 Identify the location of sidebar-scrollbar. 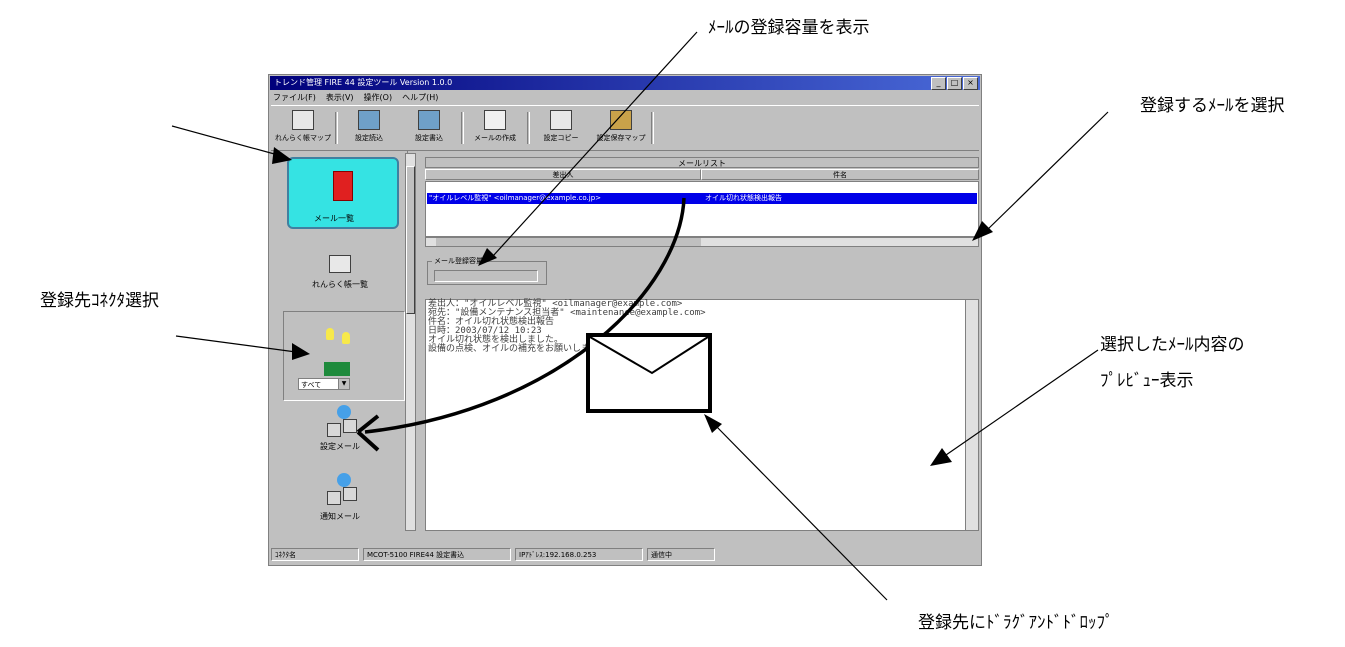
(410, 342).